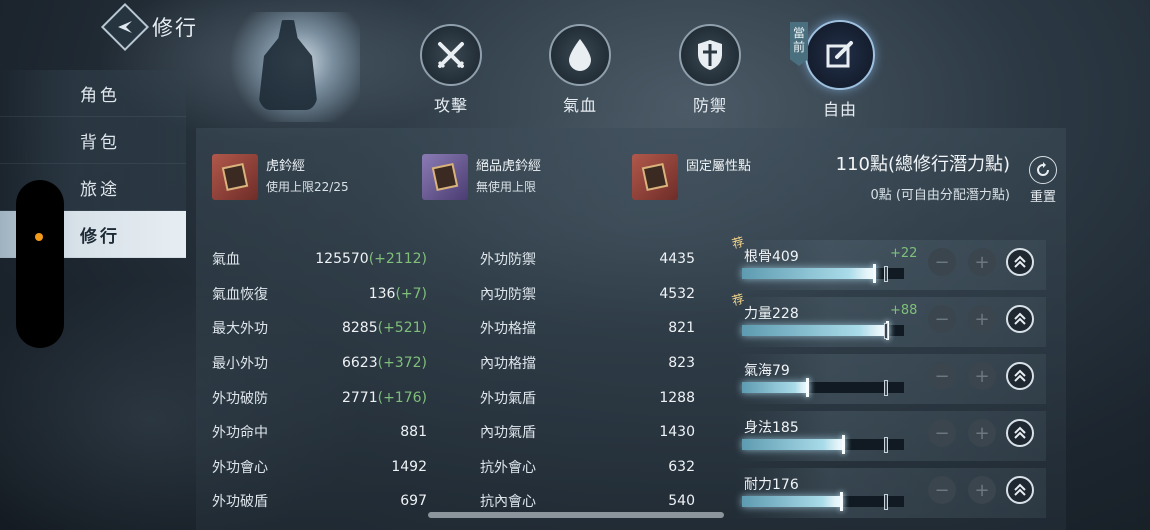 Image resolution: width=1150 pixels, height=530 pixels. What do you see at coordinates (384, 397) in the screenshot?
I see `stat-value: 2771(+176)` at bounding box center [384, 397].